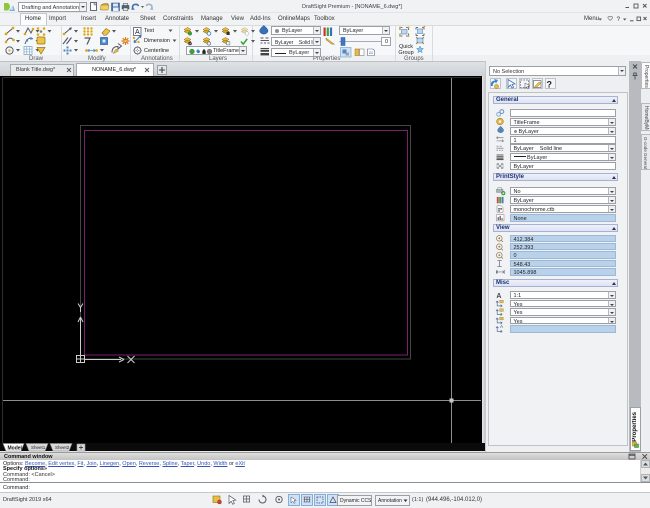 This screenshot has width=650, height=508. I want to click on svg-text: Sheet2, so click(62, 447).